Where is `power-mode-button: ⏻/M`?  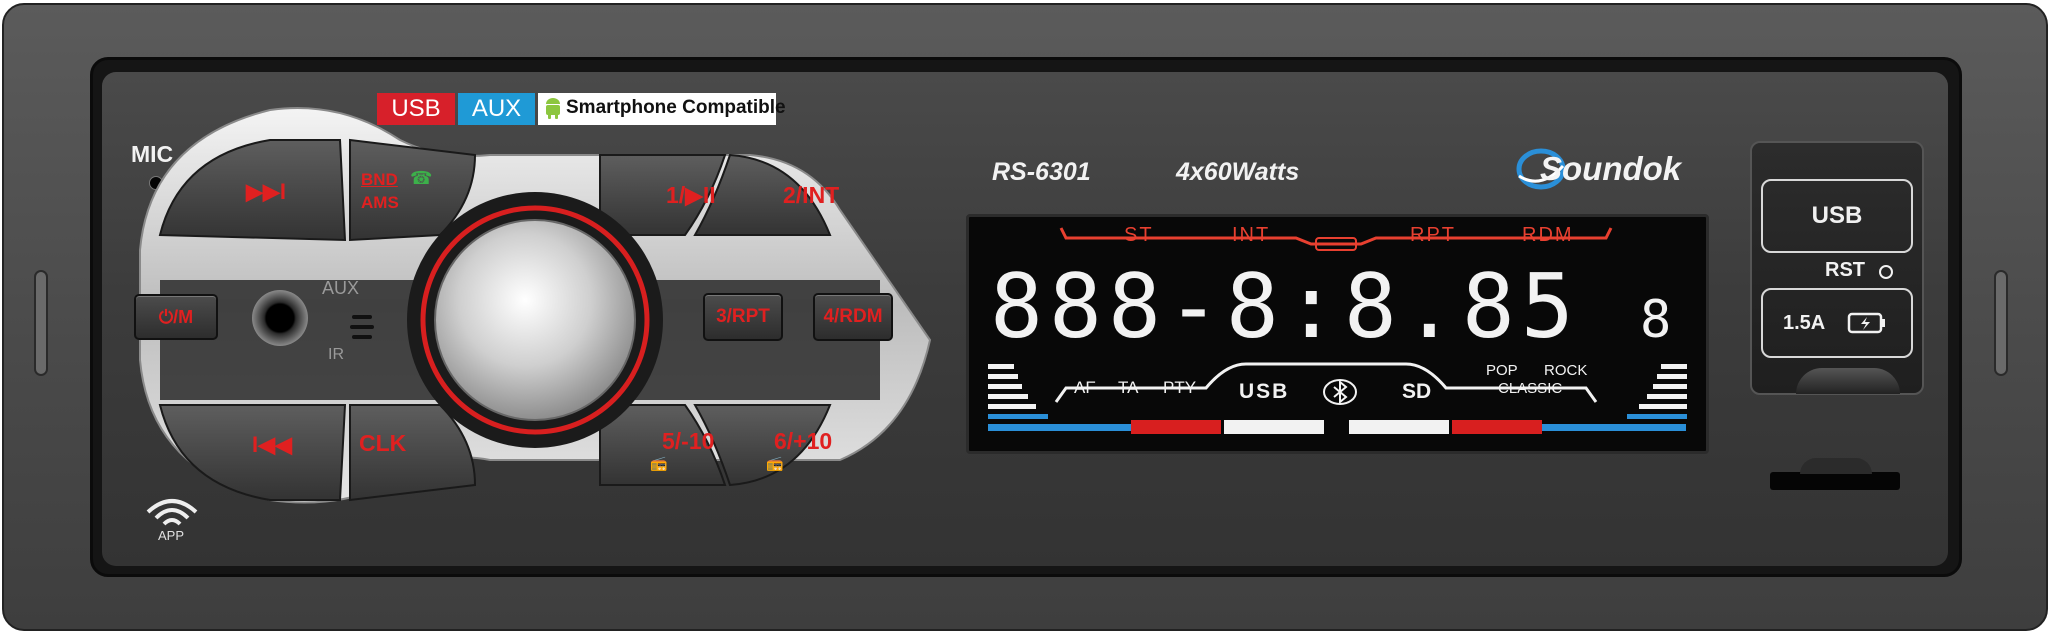 power-mode-button: ⏻/M is located at coordinates (176, 317).